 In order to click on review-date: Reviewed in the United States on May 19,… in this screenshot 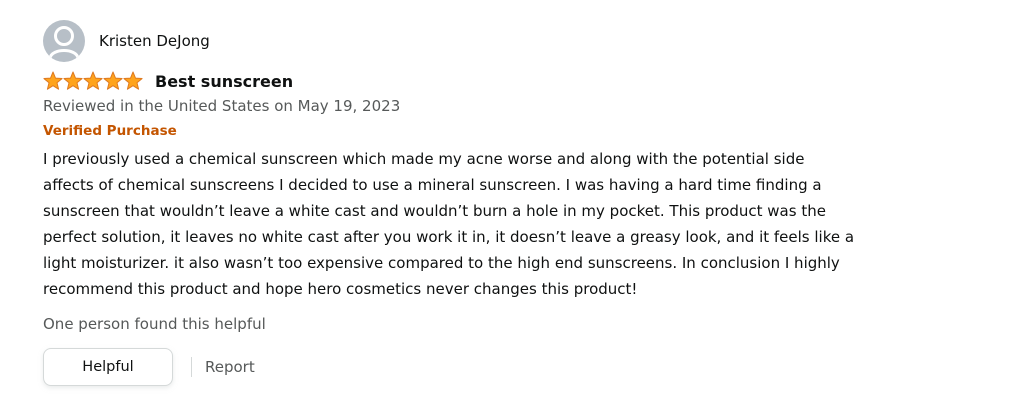, I will do `click(222, 106)`.